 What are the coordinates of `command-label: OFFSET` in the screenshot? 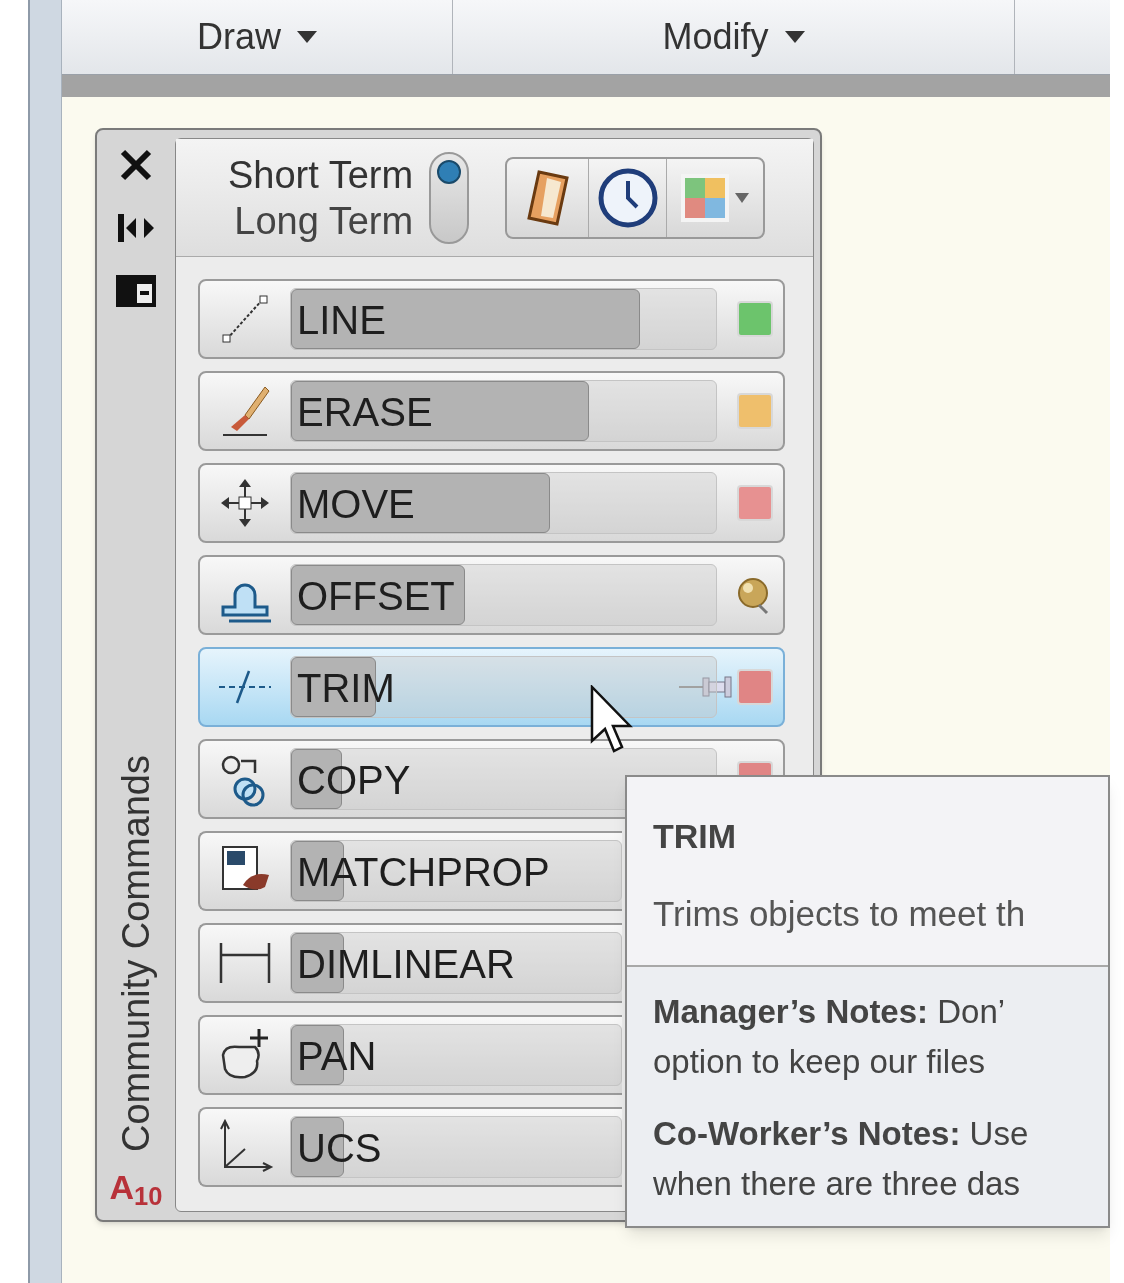 It's located at (375, 596).